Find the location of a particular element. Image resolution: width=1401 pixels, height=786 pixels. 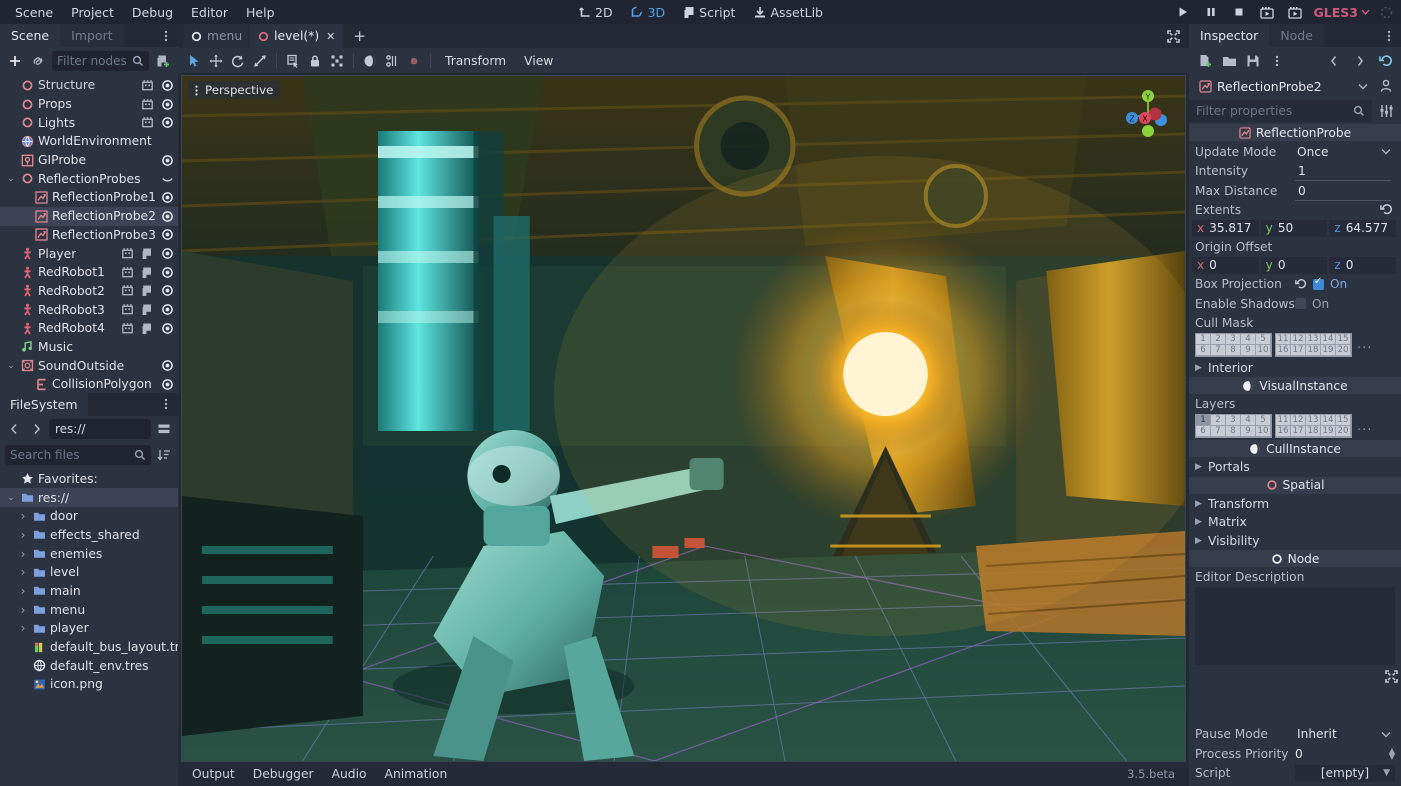

cull-mask-cell-12: 12 is located at coordinates (1298, 339).